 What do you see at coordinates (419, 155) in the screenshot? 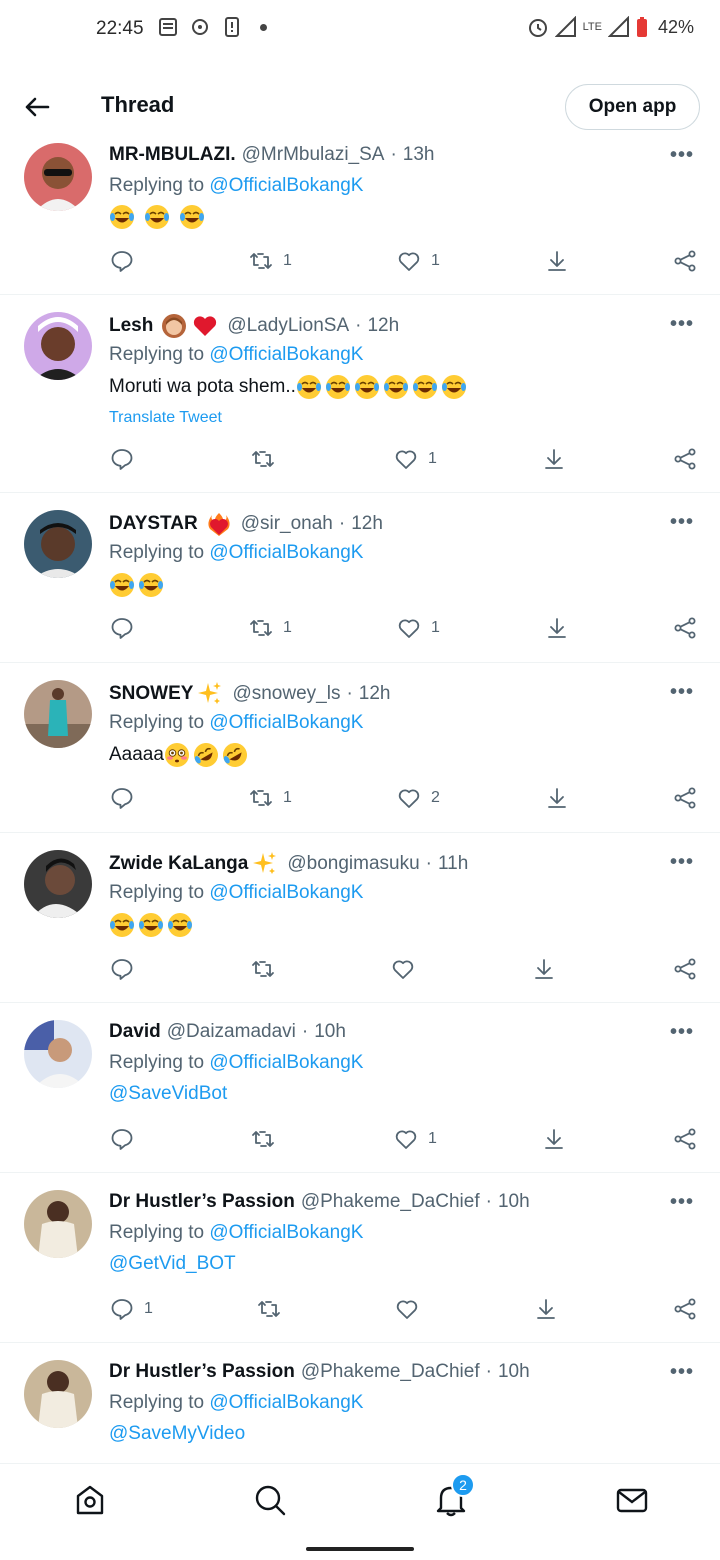
I see `timestamp: 13h` at bounding box center [419, 155].